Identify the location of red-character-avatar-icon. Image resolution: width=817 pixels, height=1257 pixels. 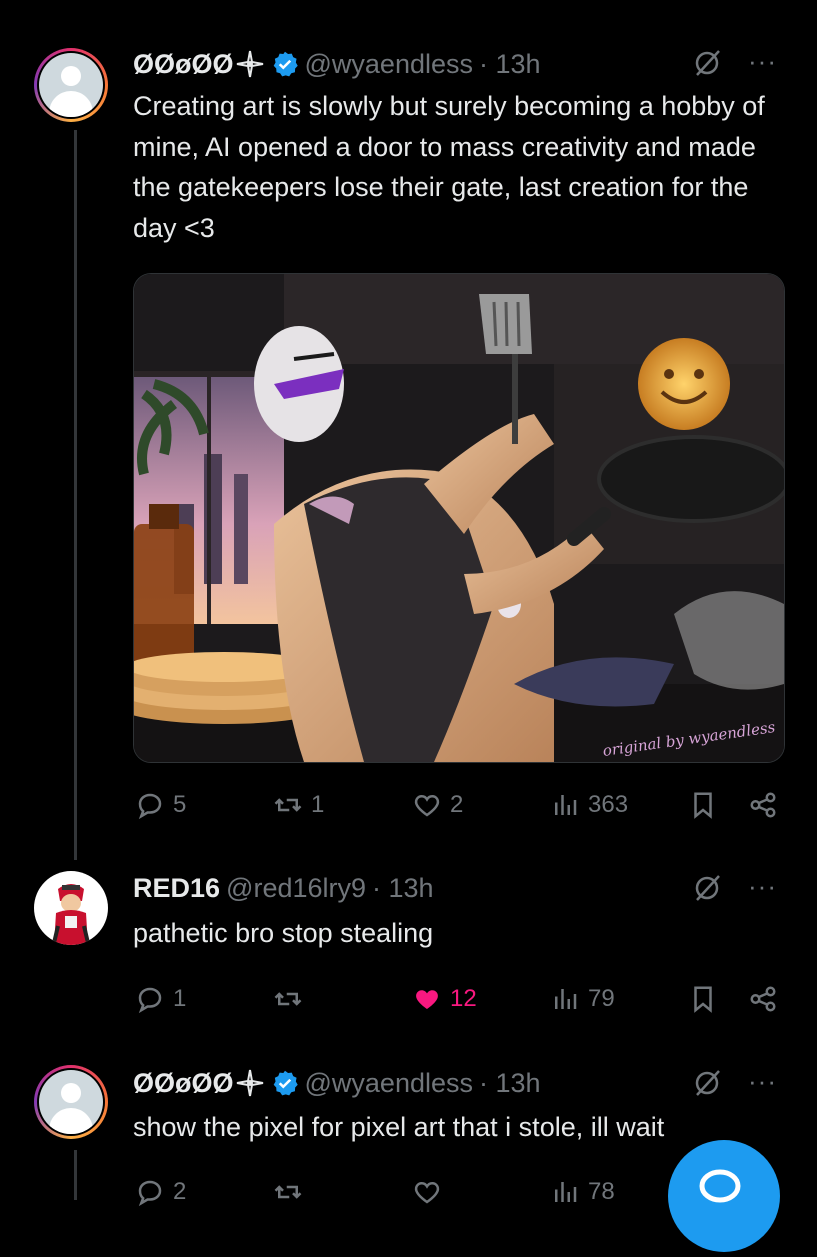
(71, 914).